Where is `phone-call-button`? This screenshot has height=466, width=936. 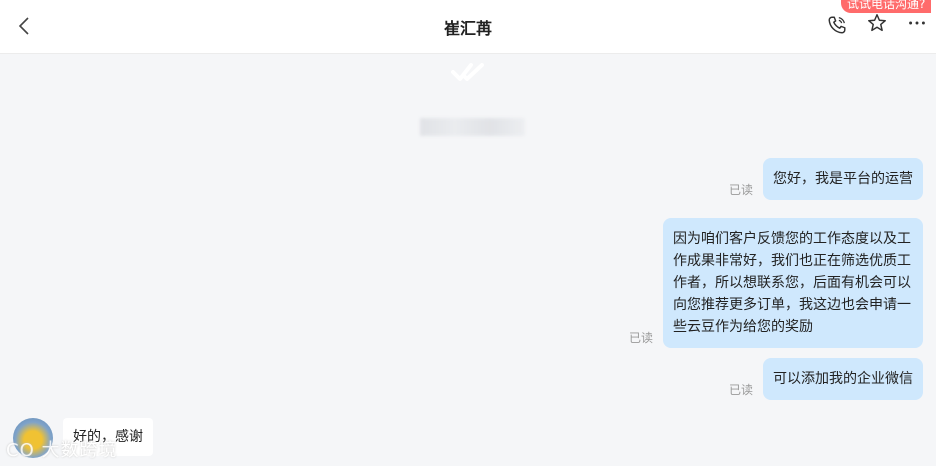
phone-call-button is located at coordinates (838, 26).